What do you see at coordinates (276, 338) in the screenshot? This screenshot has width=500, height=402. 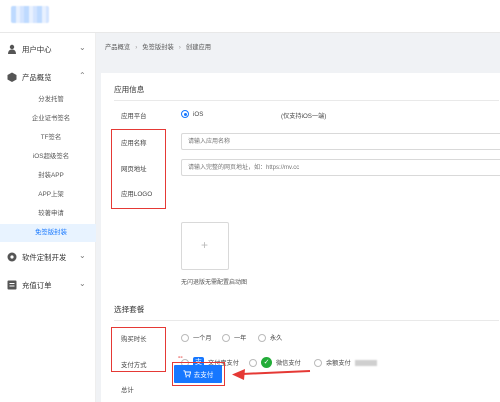 I see `duration-option-label: 永久` at bounding box center [276, 338].